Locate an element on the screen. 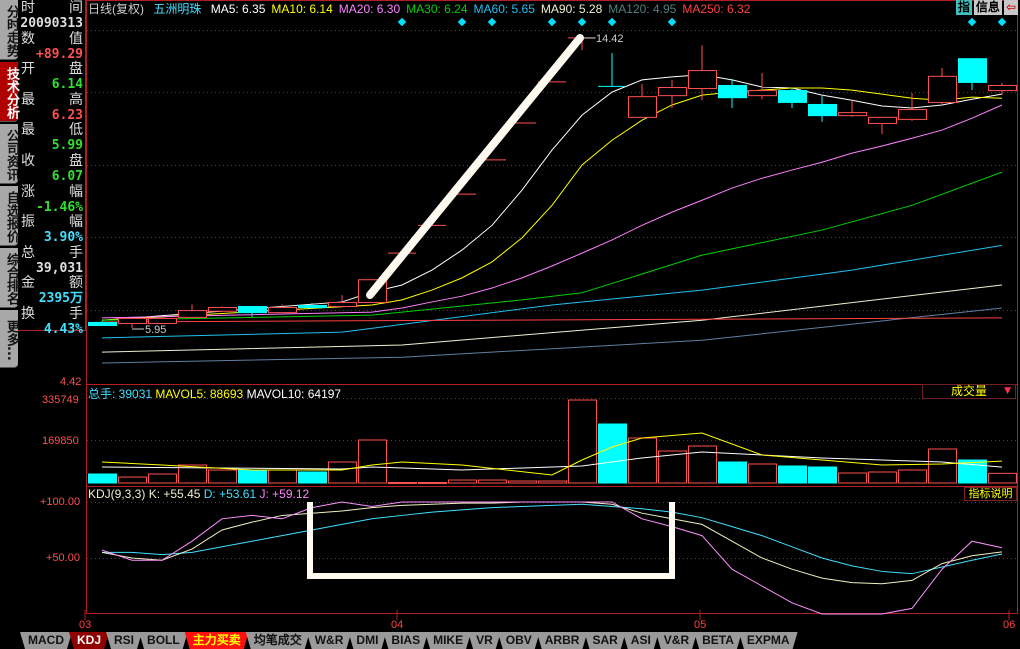 The image size is (1020, 649). indicator-tab: 主力买卖 is located at coordinates (217, 640).